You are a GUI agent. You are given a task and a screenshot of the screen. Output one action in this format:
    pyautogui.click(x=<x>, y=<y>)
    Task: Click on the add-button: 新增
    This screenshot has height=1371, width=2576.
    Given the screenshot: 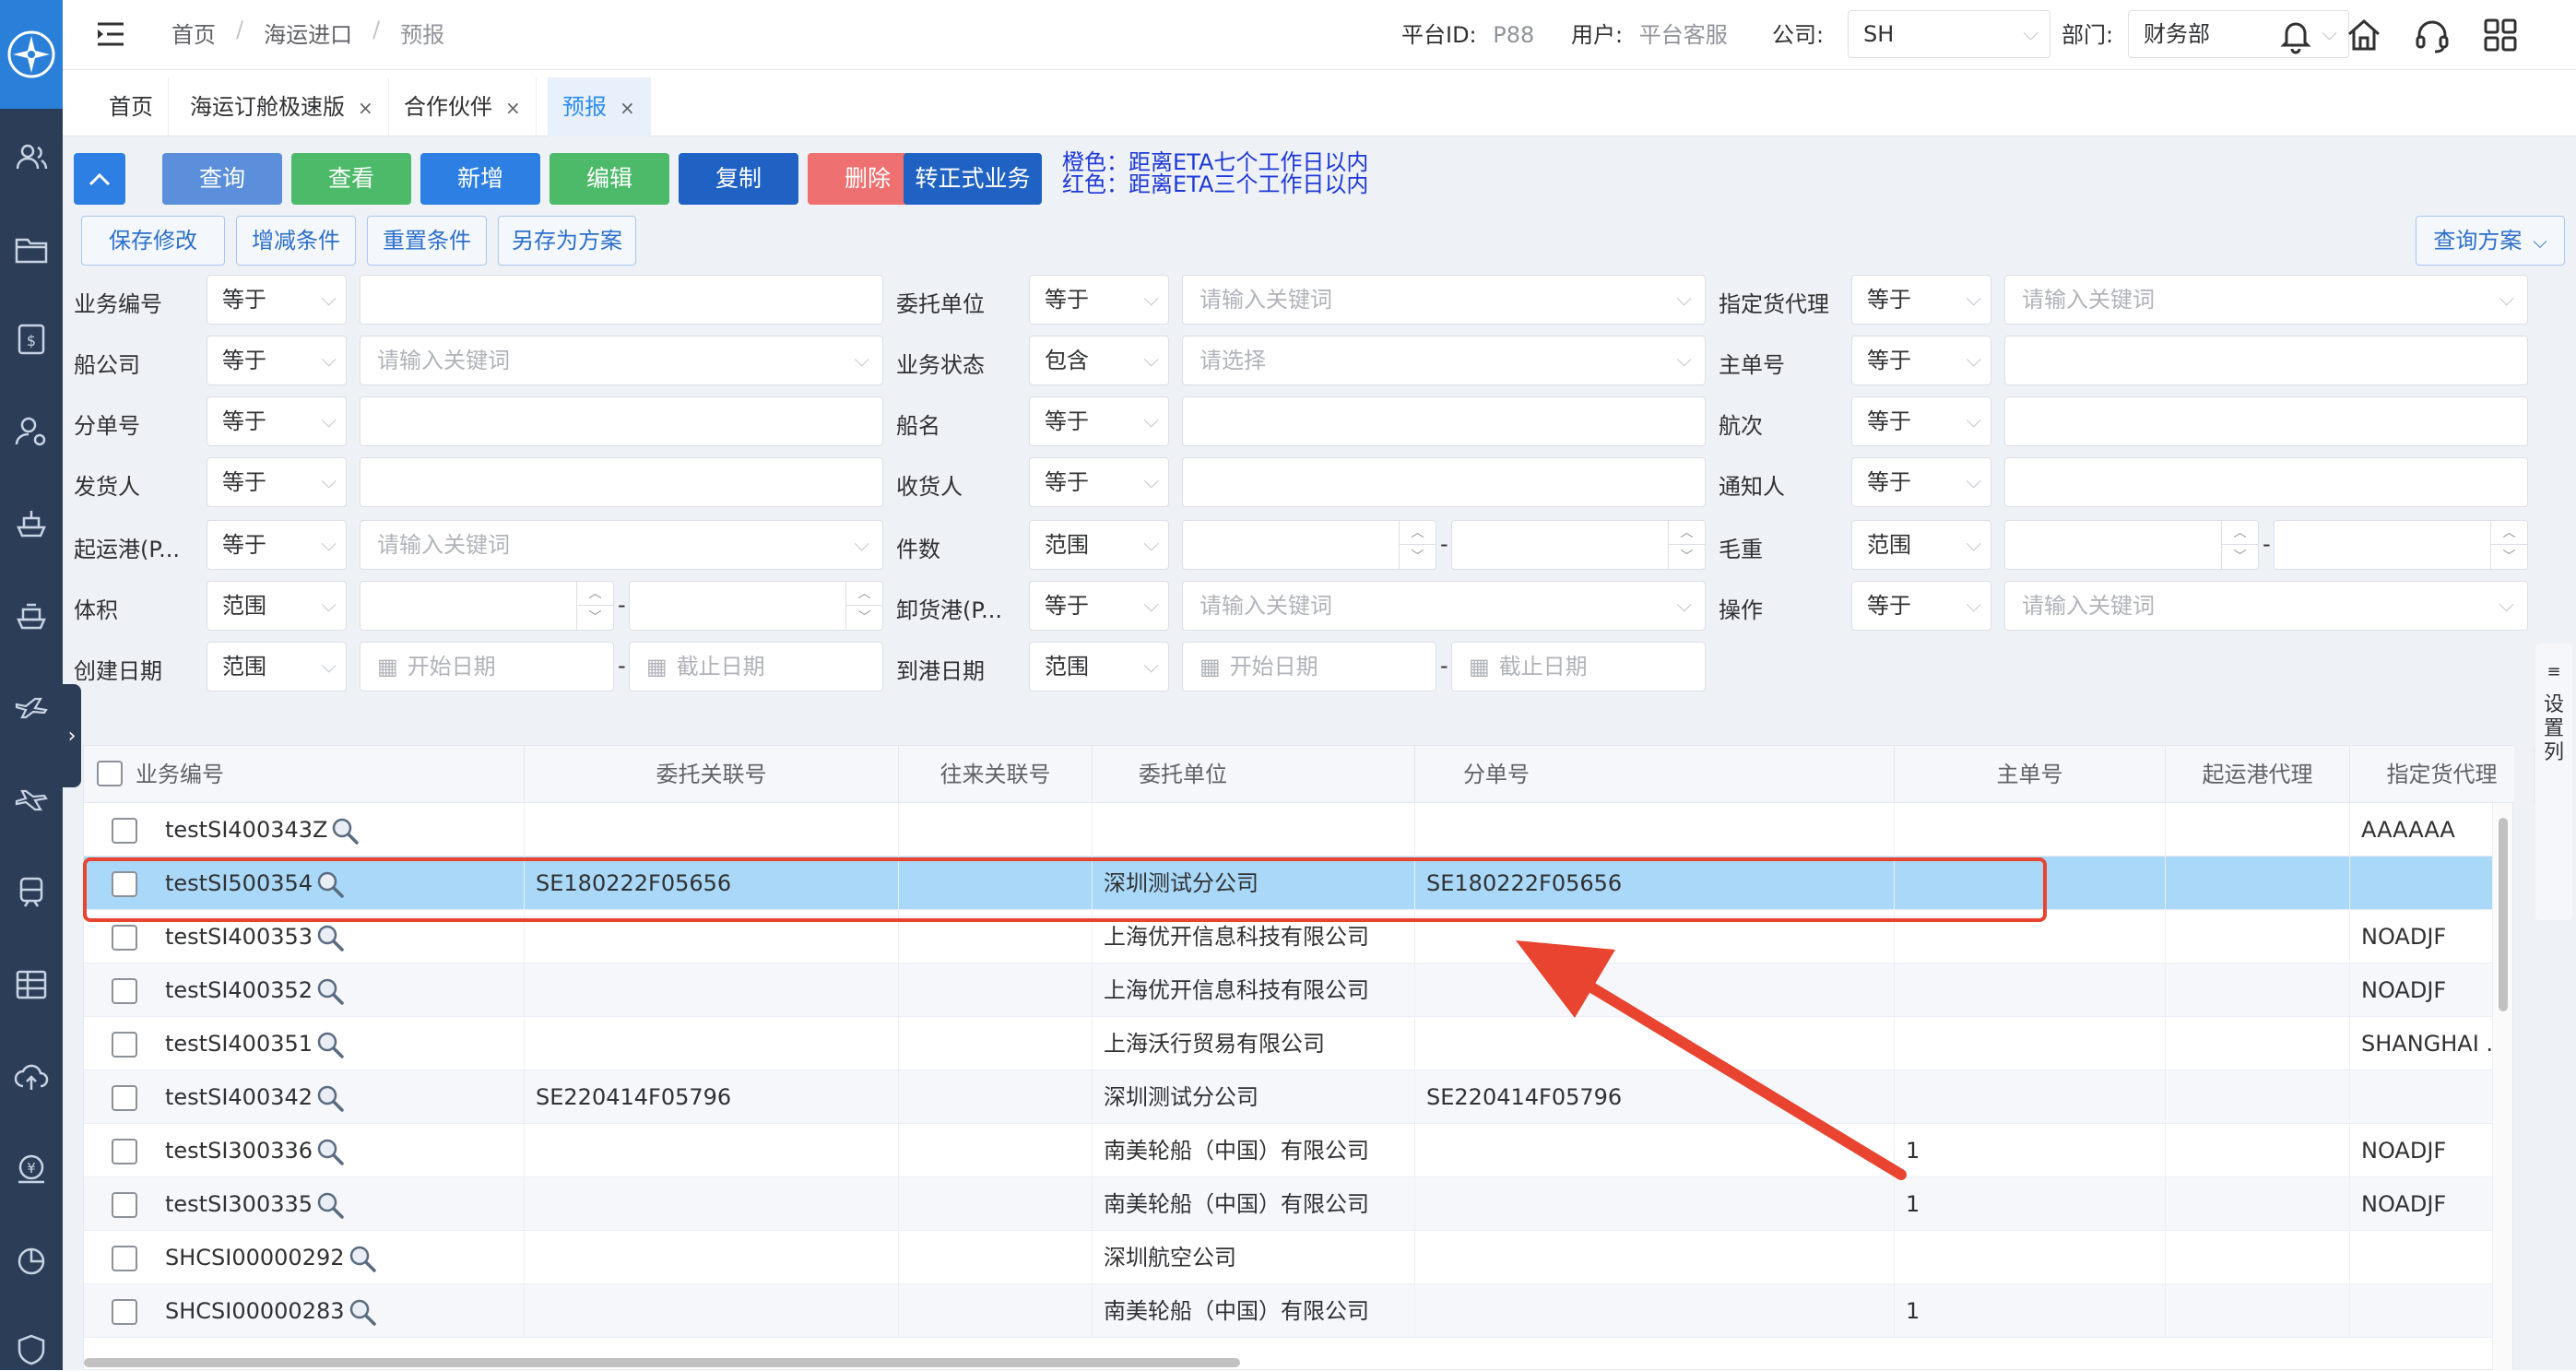 What is the action you would take?
    pyautogui.click(x=480, y=179)
    